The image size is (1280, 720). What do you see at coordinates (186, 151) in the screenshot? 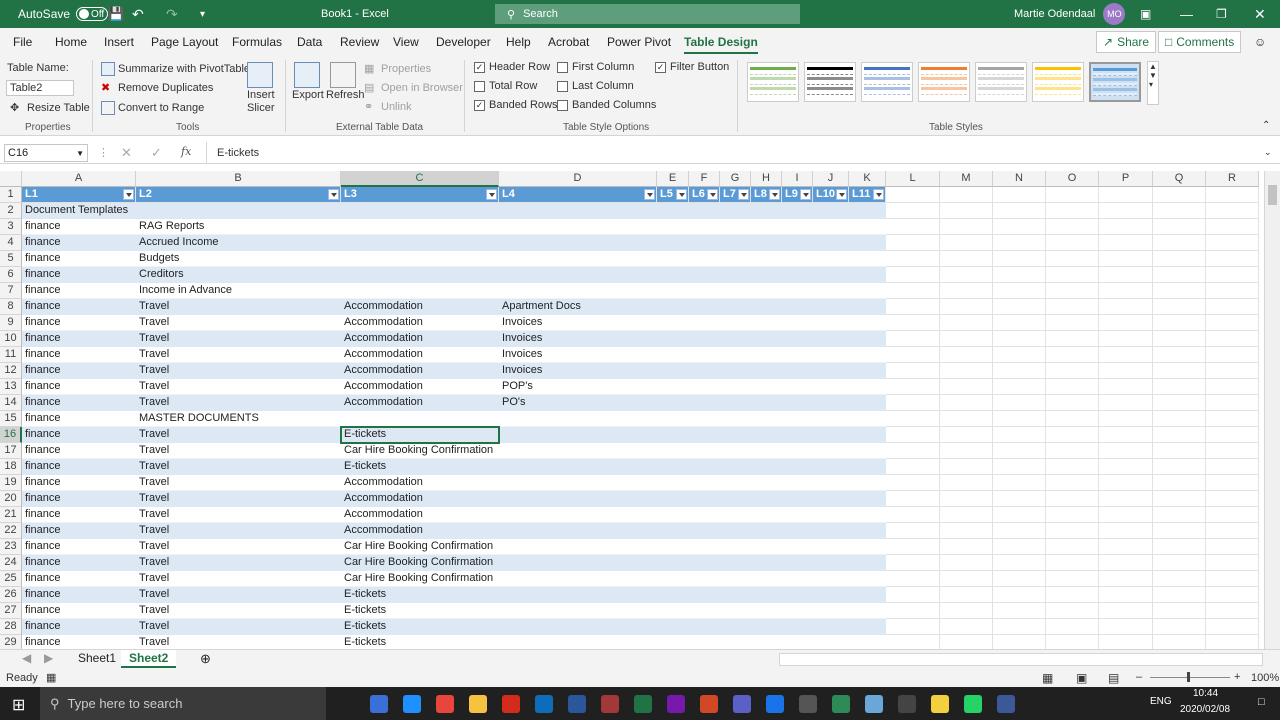
I see `function-icon: fx` at bounding box center [186, 151].